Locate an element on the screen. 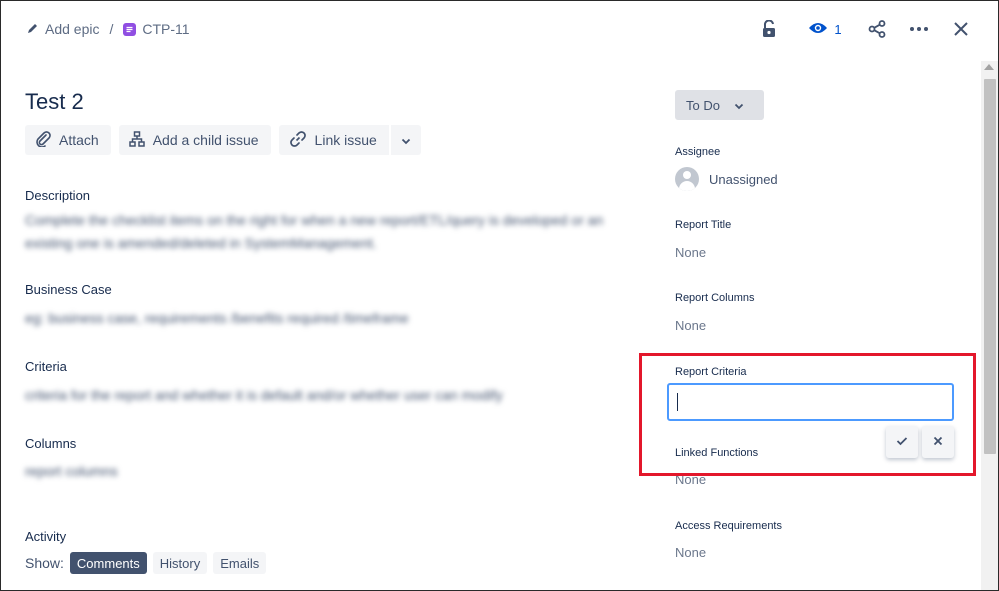 The width and height of the screenshot is (999, 591). more-actions-dropdown is located at coordinates (405, 140).